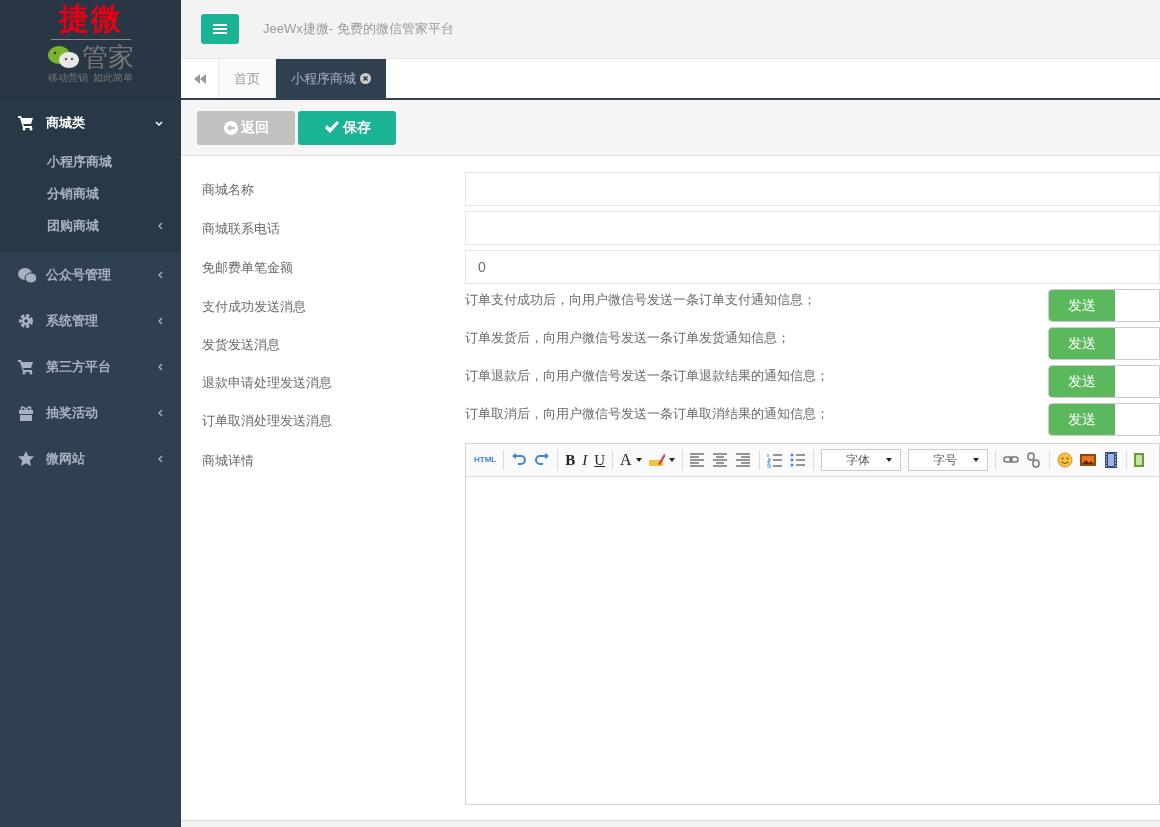 This screenshot has height=827, width=1160. Describe the element at coordinates (108, 57) in the screenshot. I see `logo-subtitle: 管家` at that location.